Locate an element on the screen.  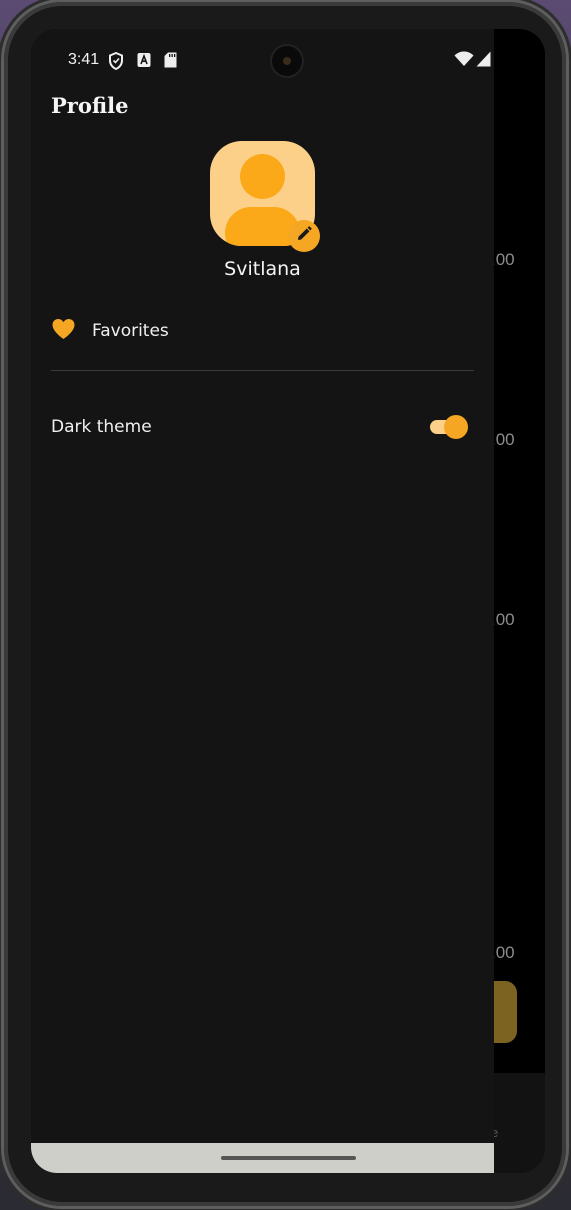
heart-icon is located at coordinates (63, 331).